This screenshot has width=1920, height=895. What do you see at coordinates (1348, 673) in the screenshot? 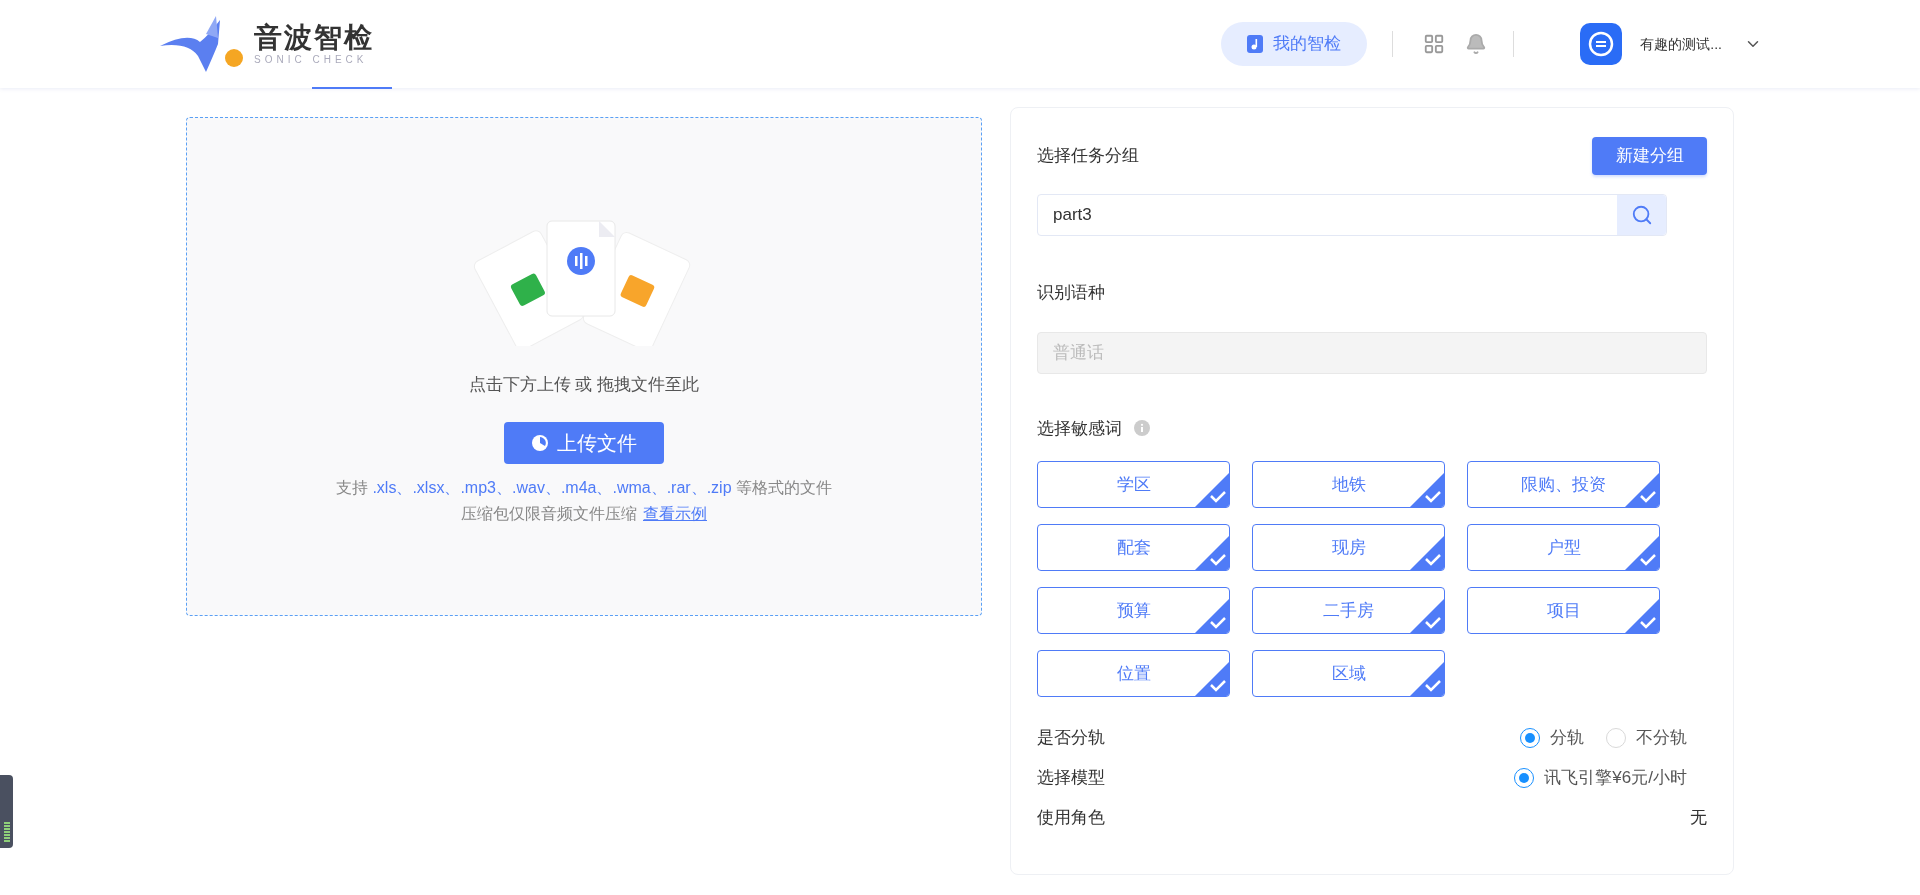
I see `sensitive-word-tag: 区域` at bounding box center [1348, 673].